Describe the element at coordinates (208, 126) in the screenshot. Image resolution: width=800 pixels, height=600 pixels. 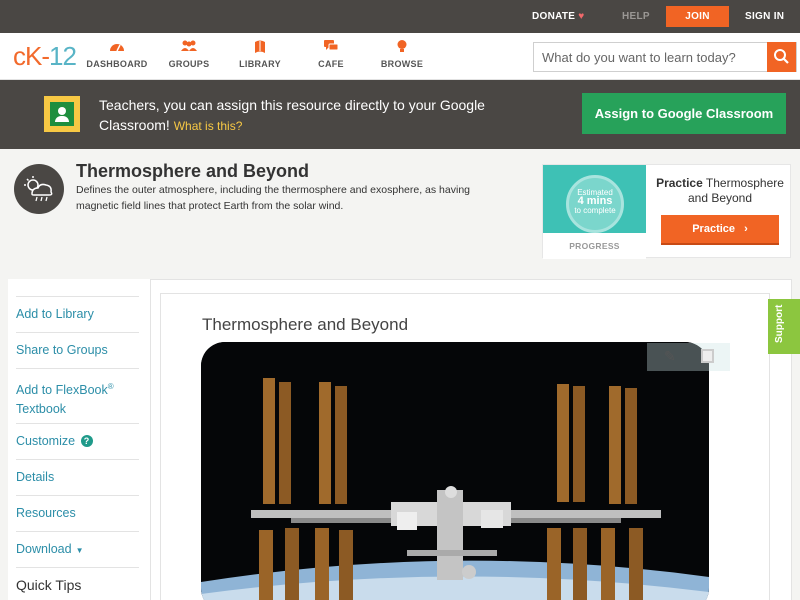
I see `what-is-this-link: What is this?` at that location.